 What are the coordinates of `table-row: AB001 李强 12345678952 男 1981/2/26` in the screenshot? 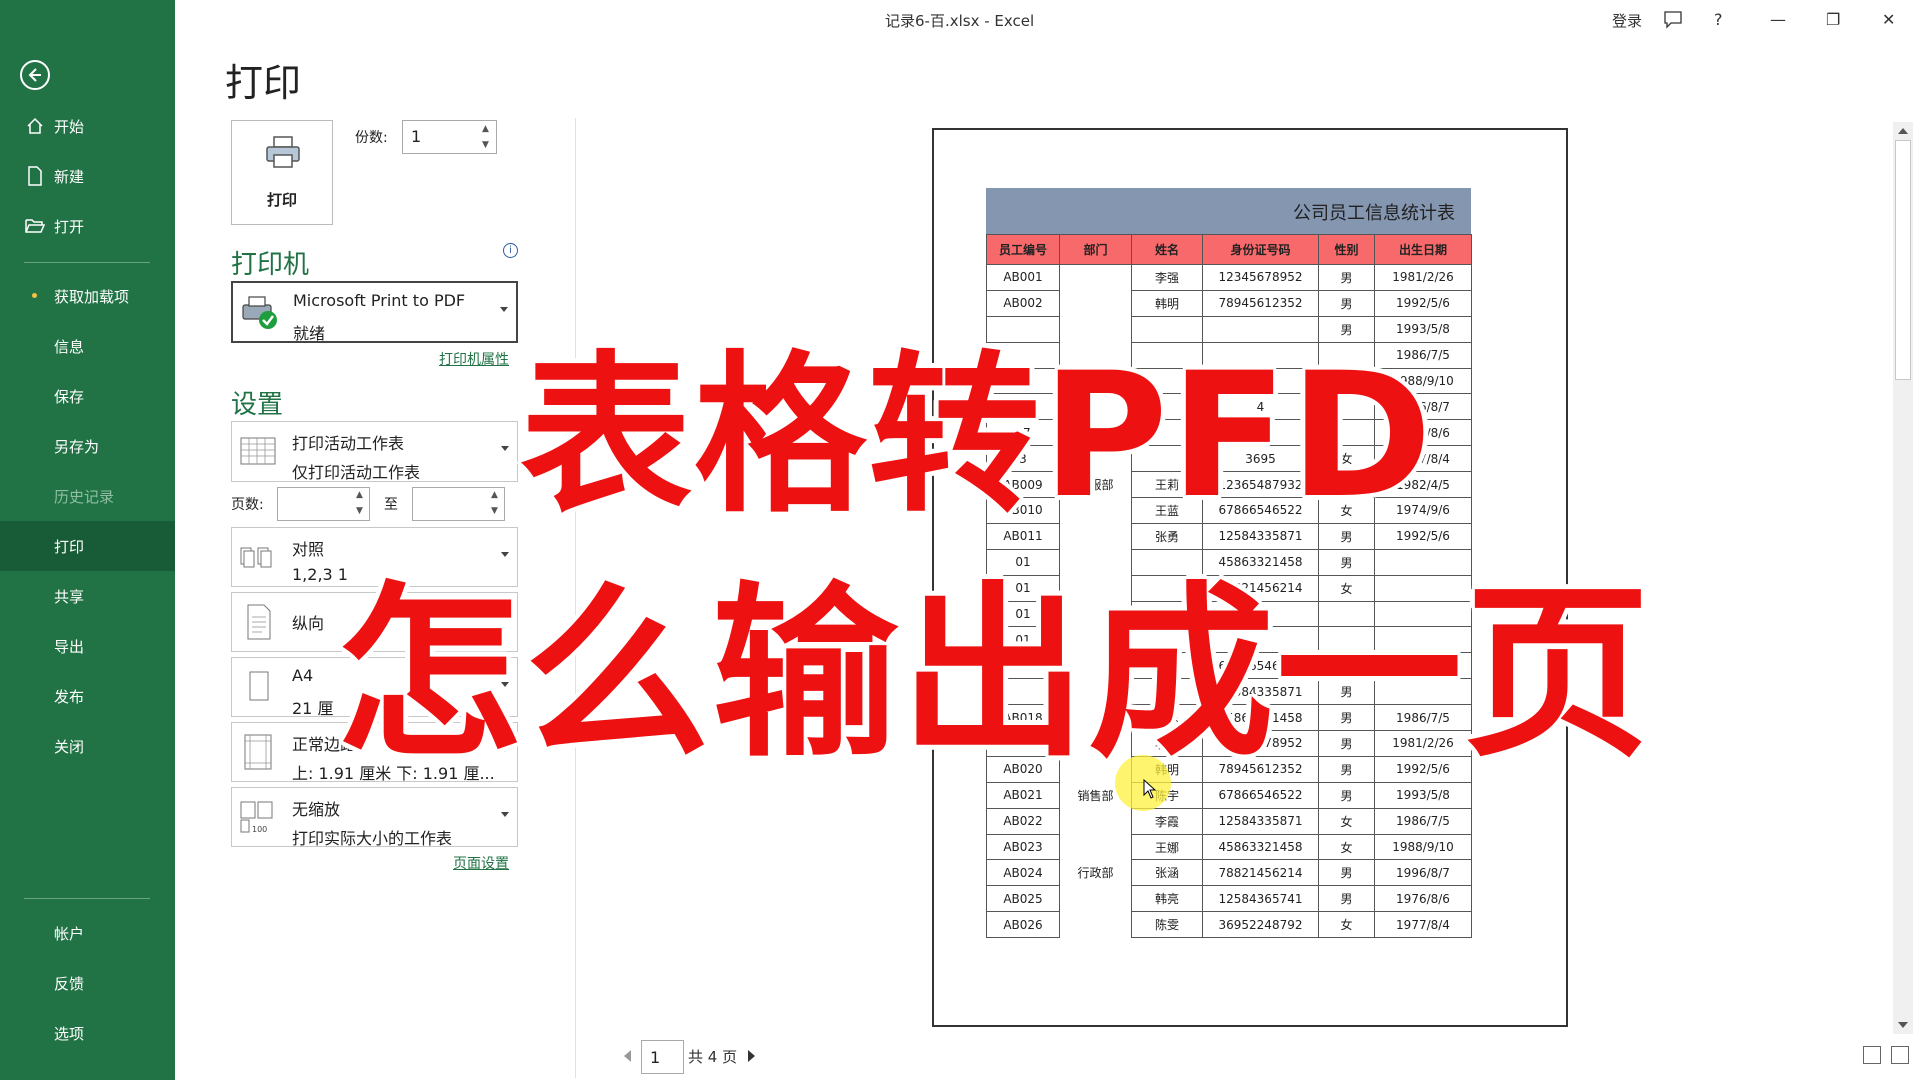 It's located at (1229, 277).